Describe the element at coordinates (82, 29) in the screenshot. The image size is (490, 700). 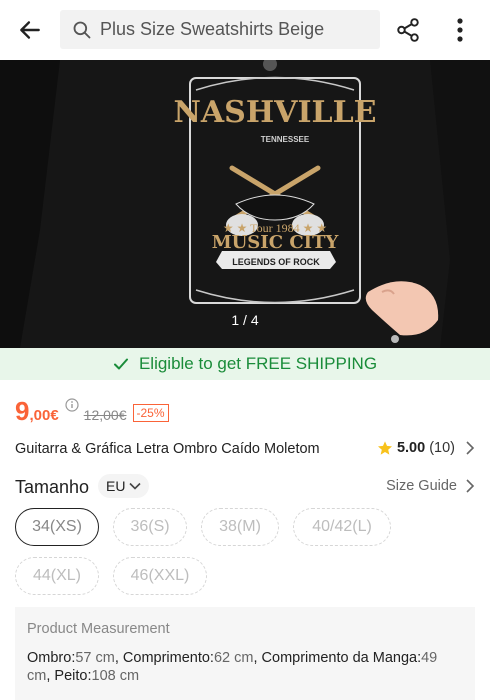
I see `search-icon` at that location.